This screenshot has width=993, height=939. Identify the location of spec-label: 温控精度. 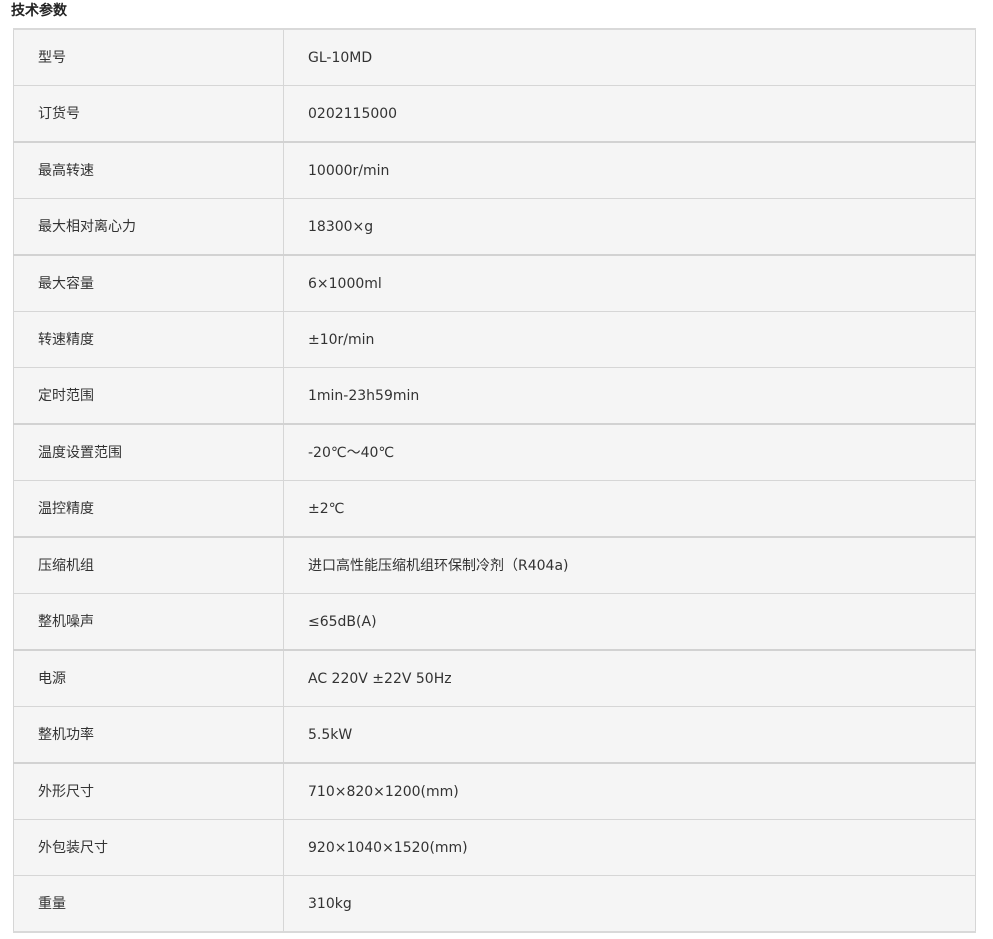
(148, 509).